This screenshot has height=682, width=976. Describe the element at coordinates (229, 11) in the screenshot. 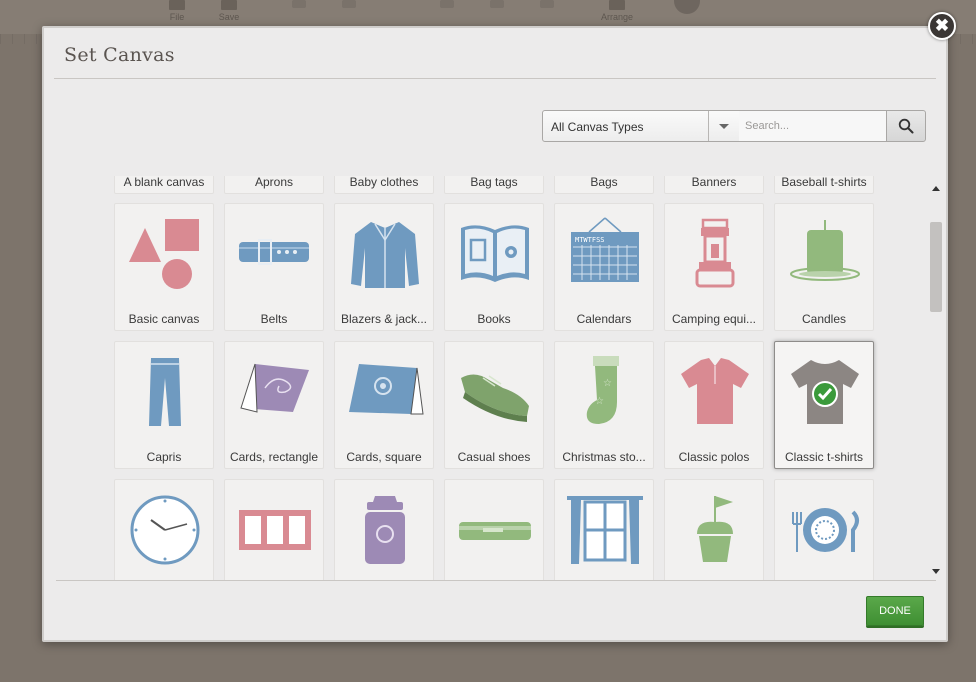

I see `save-tool: Save` at that location.